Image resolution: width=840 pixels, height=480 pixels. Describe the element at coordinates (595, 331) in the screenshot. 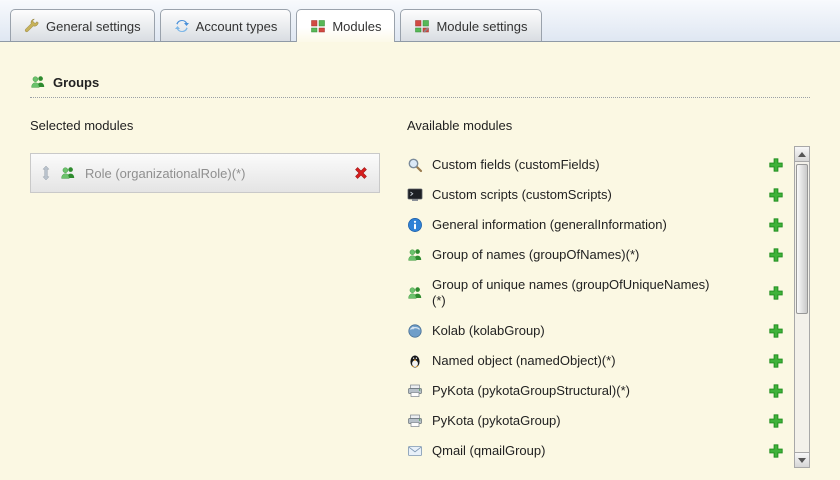

I see `available-module-row: Kolab (kolabGroup)` at that location.